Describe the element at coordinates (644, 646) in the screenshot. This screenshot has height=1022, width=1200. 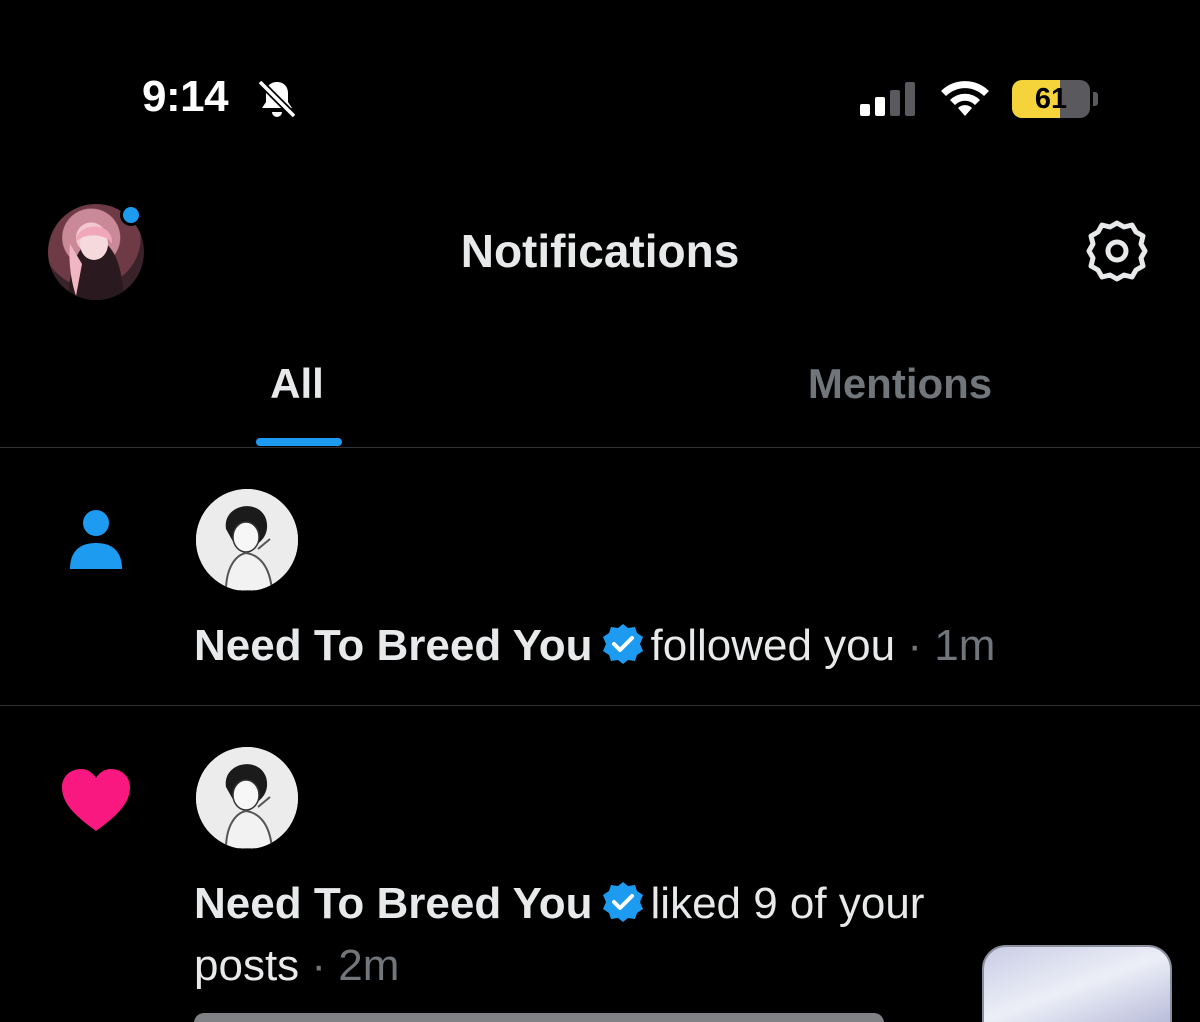
I see `notification-text: Need To Breed You followed you · 1m` at that location.